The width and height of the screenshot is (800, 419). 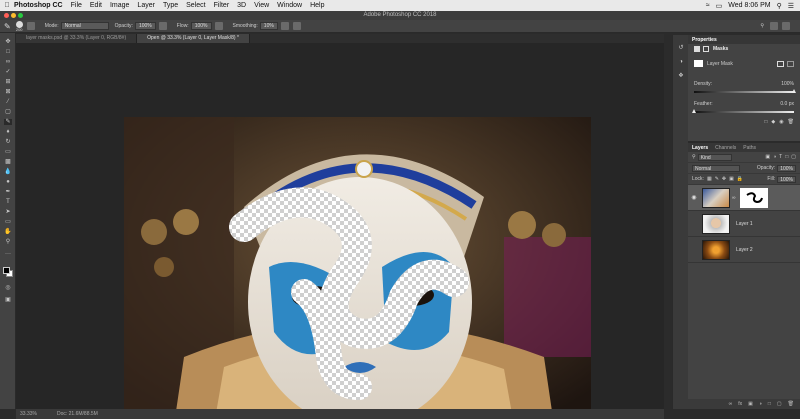 I want to click on menubar-clock: Wed 8:06 PM, so click(x=749, y=5).